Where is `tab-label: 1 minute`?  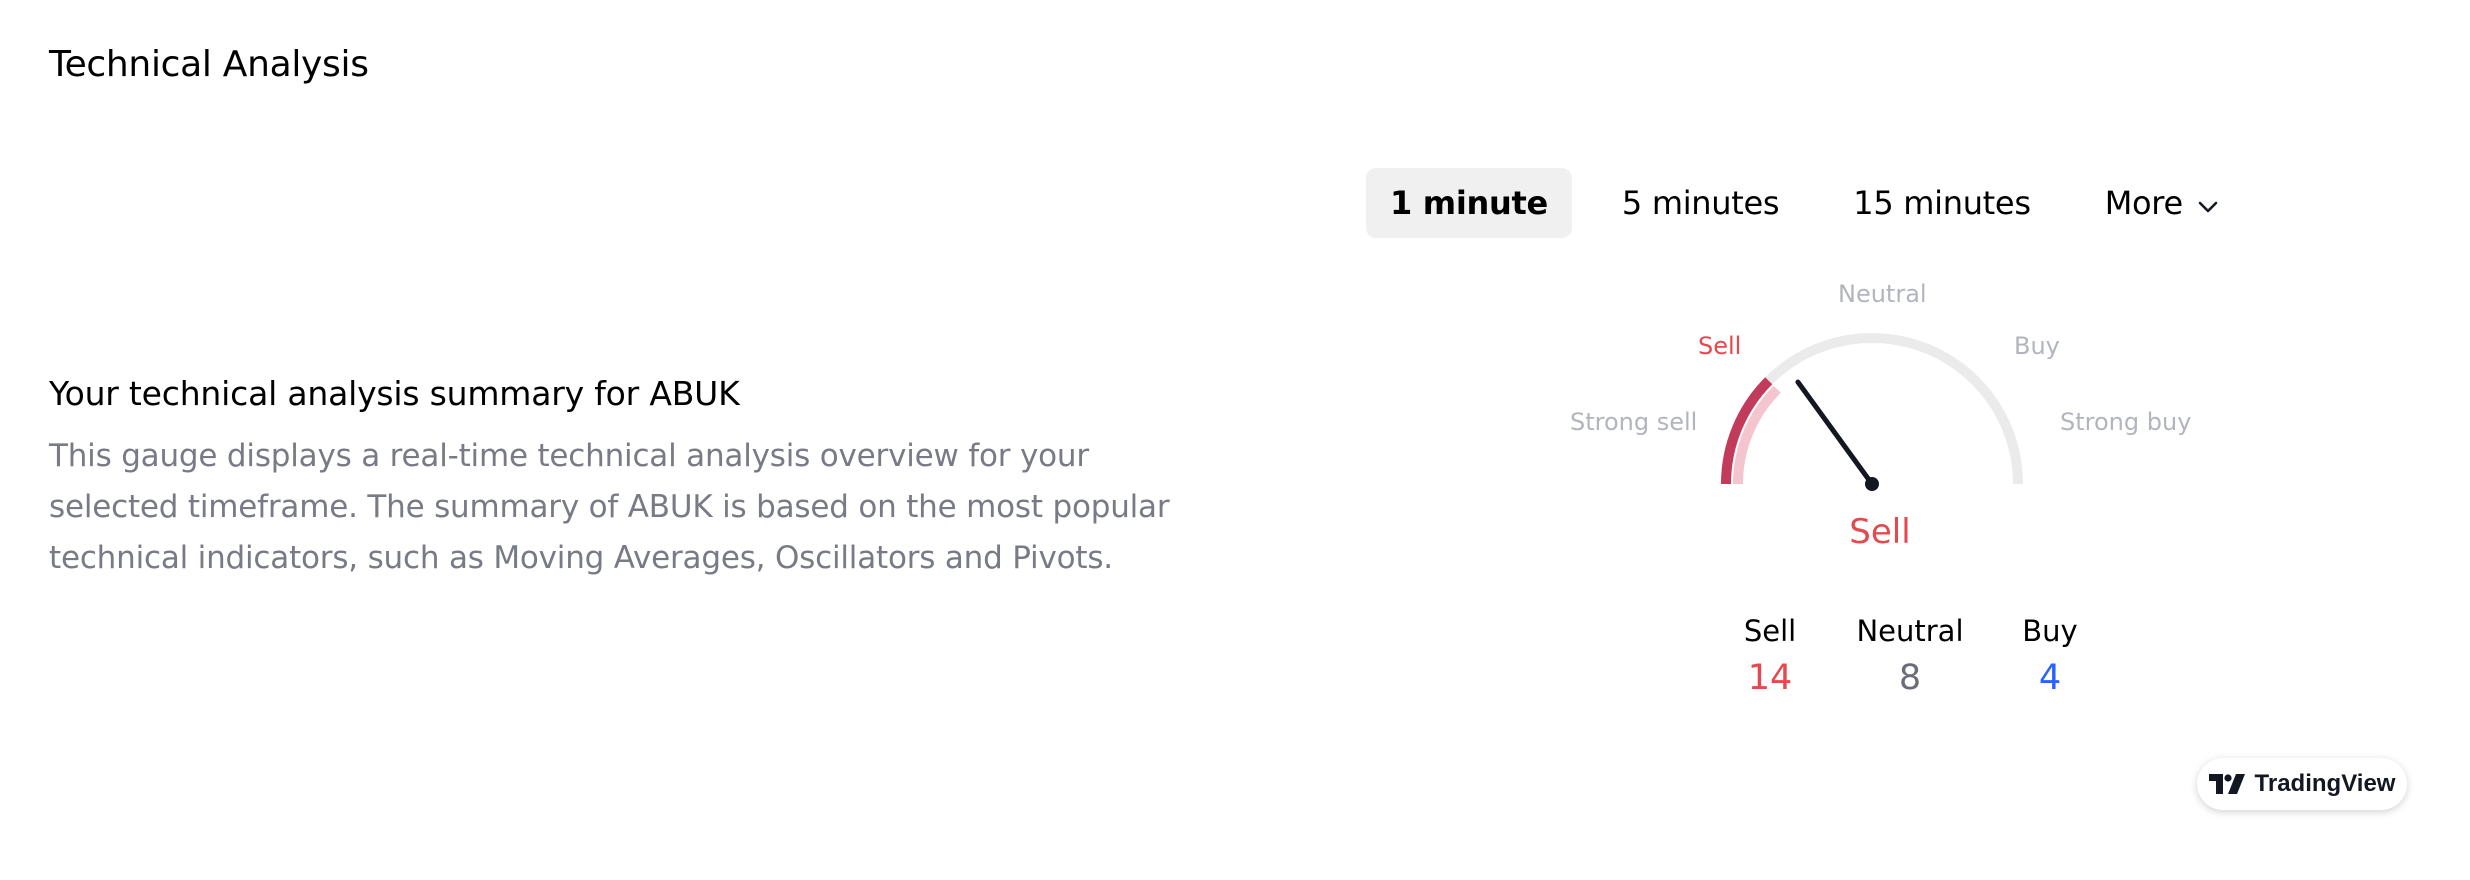 tab-label: 1 minute is located at coordinates (1469, 203).